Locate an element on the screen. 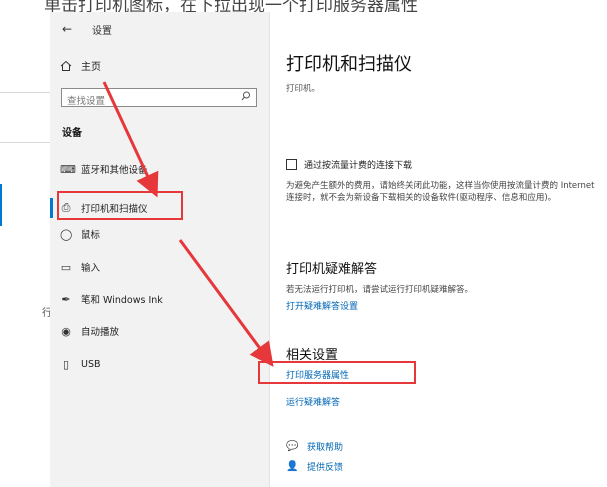 The width and height of the screenshot is (607, 487). feedback-icon: 👤 is located at coordinates (292, 466).